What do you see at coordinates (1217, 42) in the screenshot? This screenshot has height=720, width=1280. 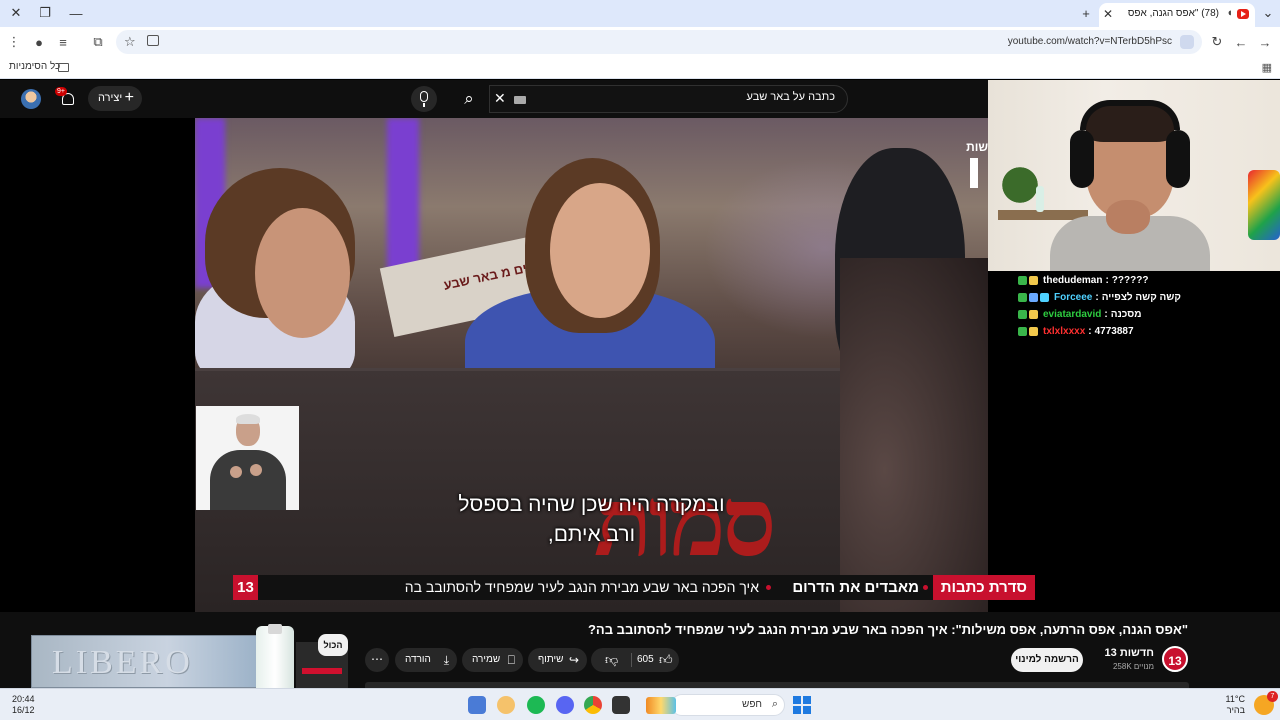 I see `reload-icon: ↻` at bounding box center [1217, 42].